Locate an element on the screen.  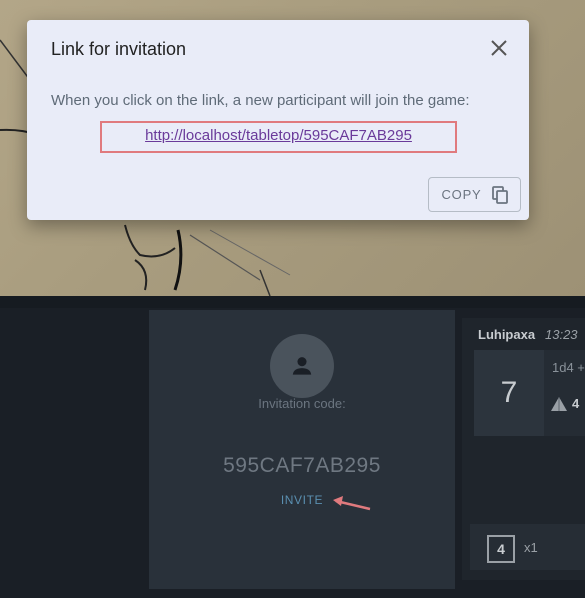
close-icon is located at coordinates (499, 48).